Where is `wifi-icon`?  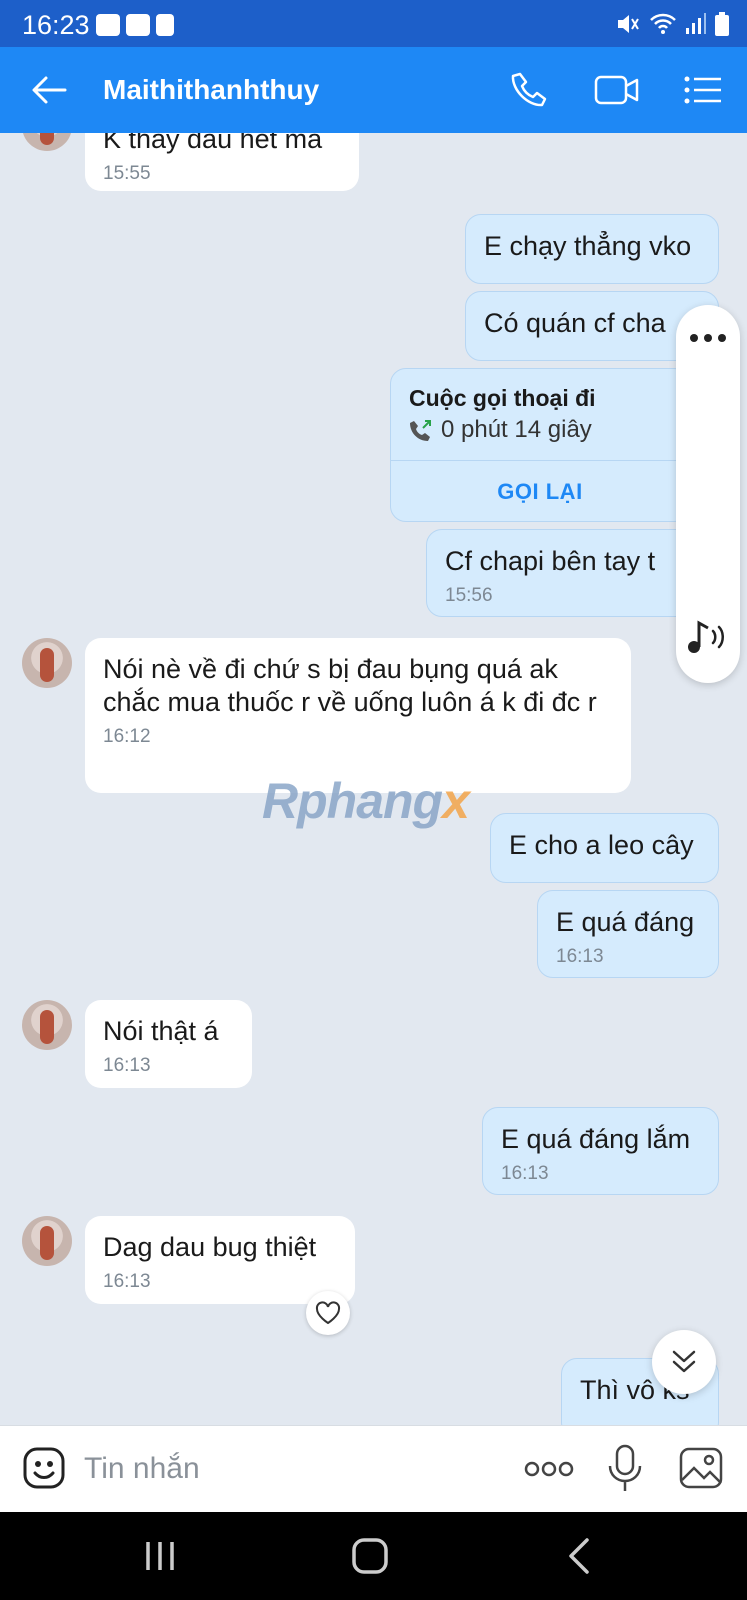 wifi-icon is located at coordinates (663, 23).